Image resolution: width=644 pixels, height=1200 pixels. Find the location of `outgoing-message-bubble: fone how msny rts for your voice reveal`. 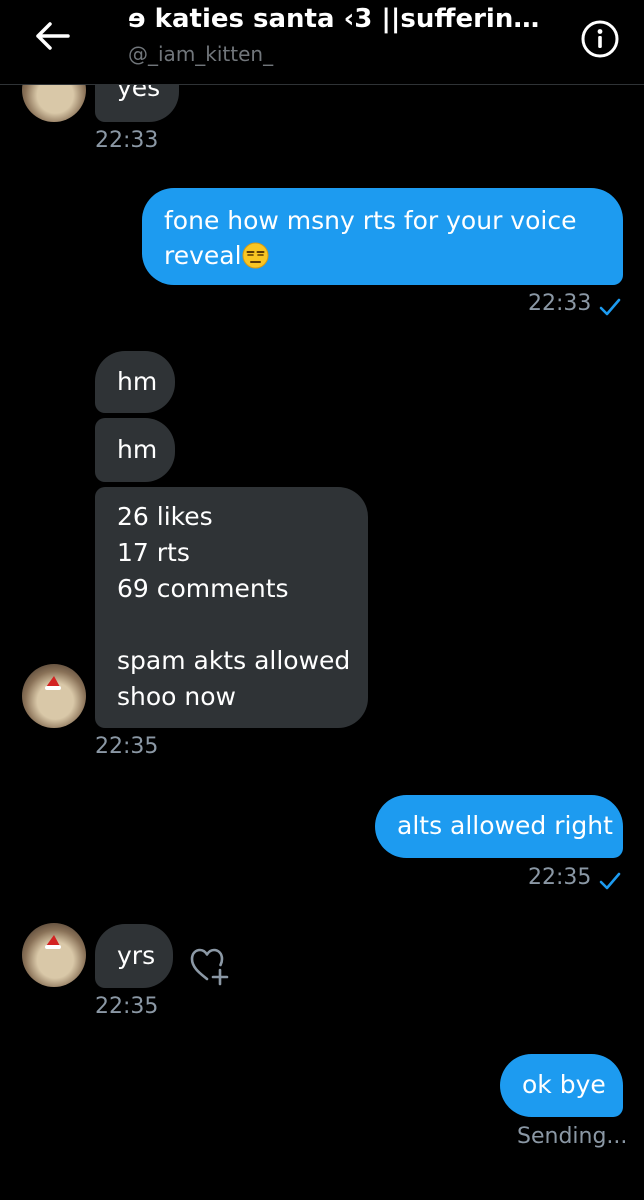

outgoing-message-bubble: fone how msny rts for your voice reveal is located at coordinates (382, 236).